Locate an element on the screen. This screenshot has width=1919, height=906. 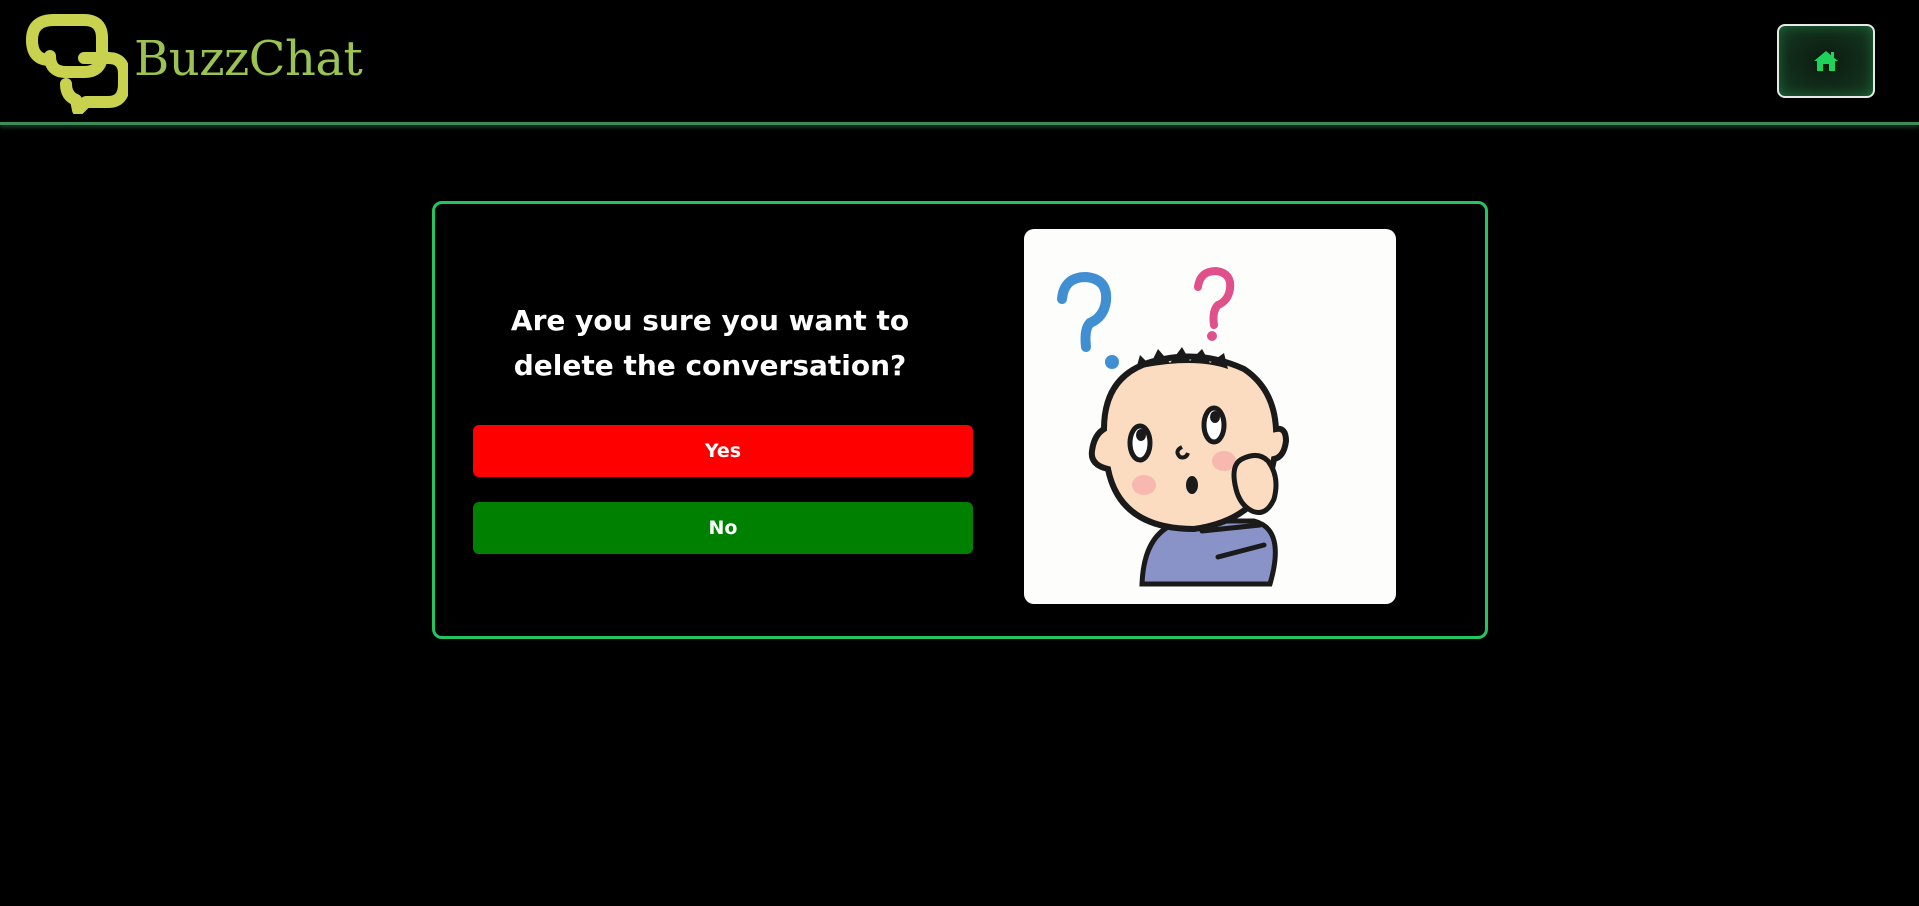
home-icon is located at coordinates (1826, 61).